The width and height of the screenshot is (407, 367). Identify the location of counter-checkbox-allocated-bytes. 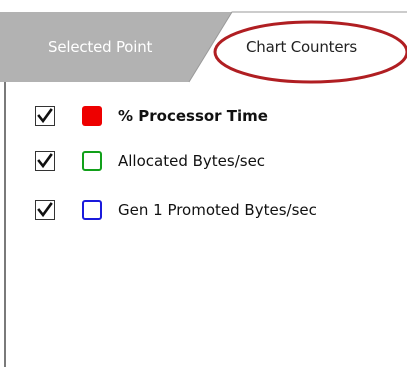
(45, 161).